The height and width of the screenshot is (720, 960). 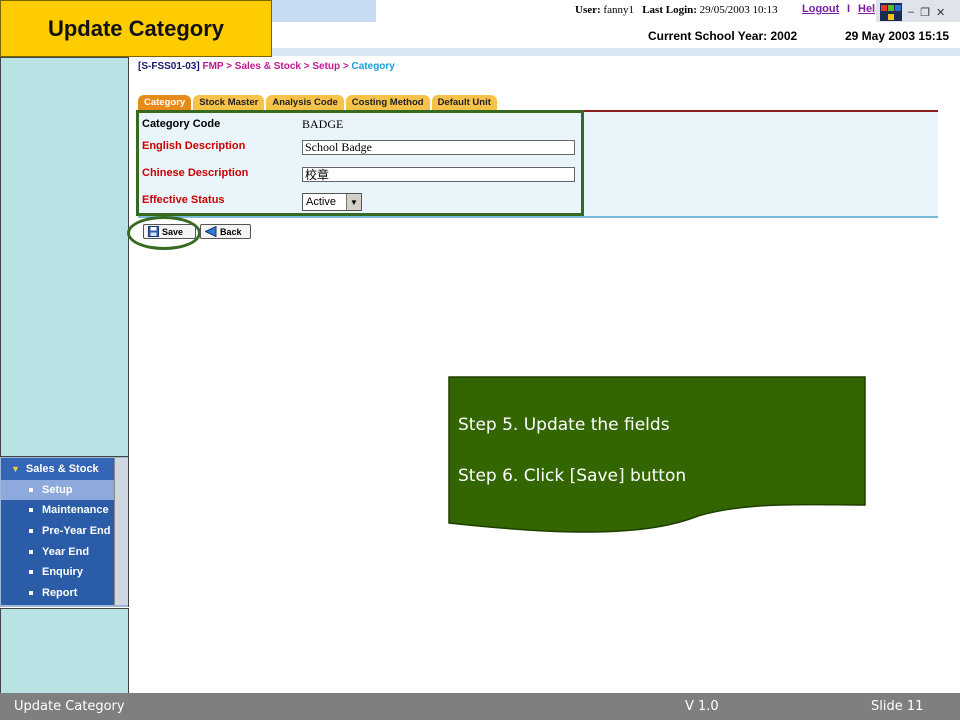 What do you see at coordinates (136, 28) in the screenshot?
I see `slide-title: Update Category` at bounding box center [136, 28].